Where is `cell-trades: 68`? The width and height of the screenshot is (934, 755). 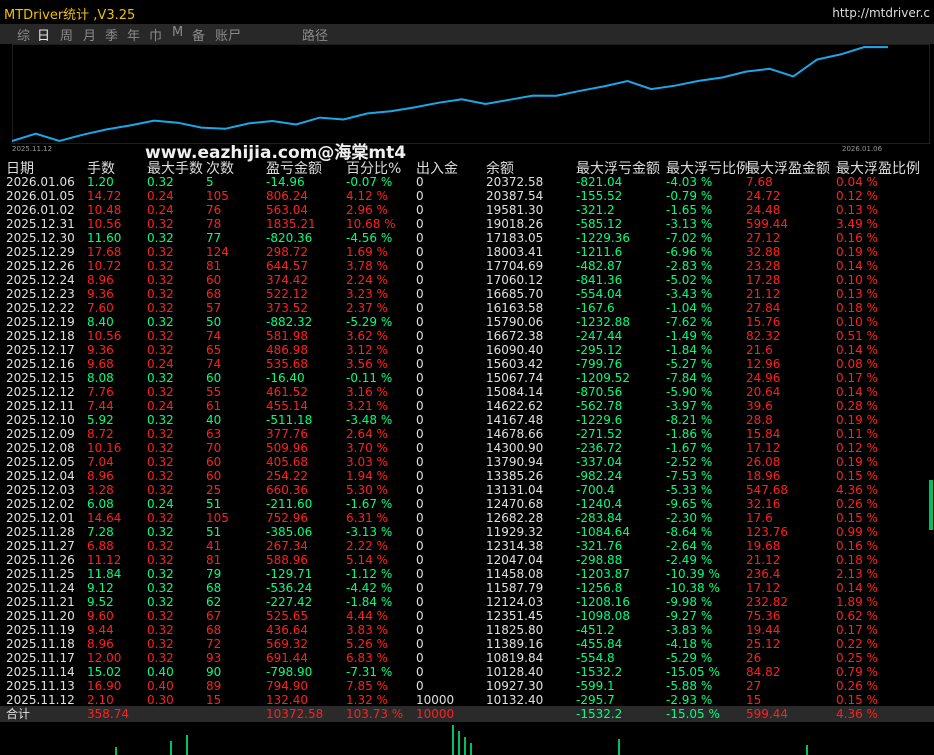 cell-trades: 68 is located at coordinates (214, 294).